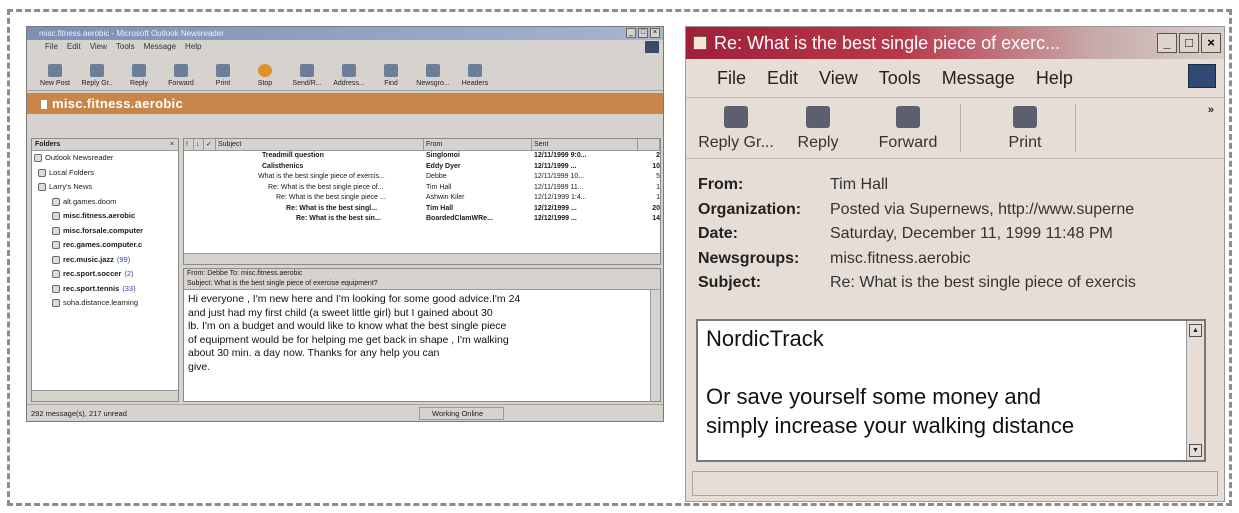 This screenshot has width=1239, height=513. What do you see at coordinates (199, 144) in the screenshot?
I see `flag-column-icon: ↓` at bounding box center [199, 144].